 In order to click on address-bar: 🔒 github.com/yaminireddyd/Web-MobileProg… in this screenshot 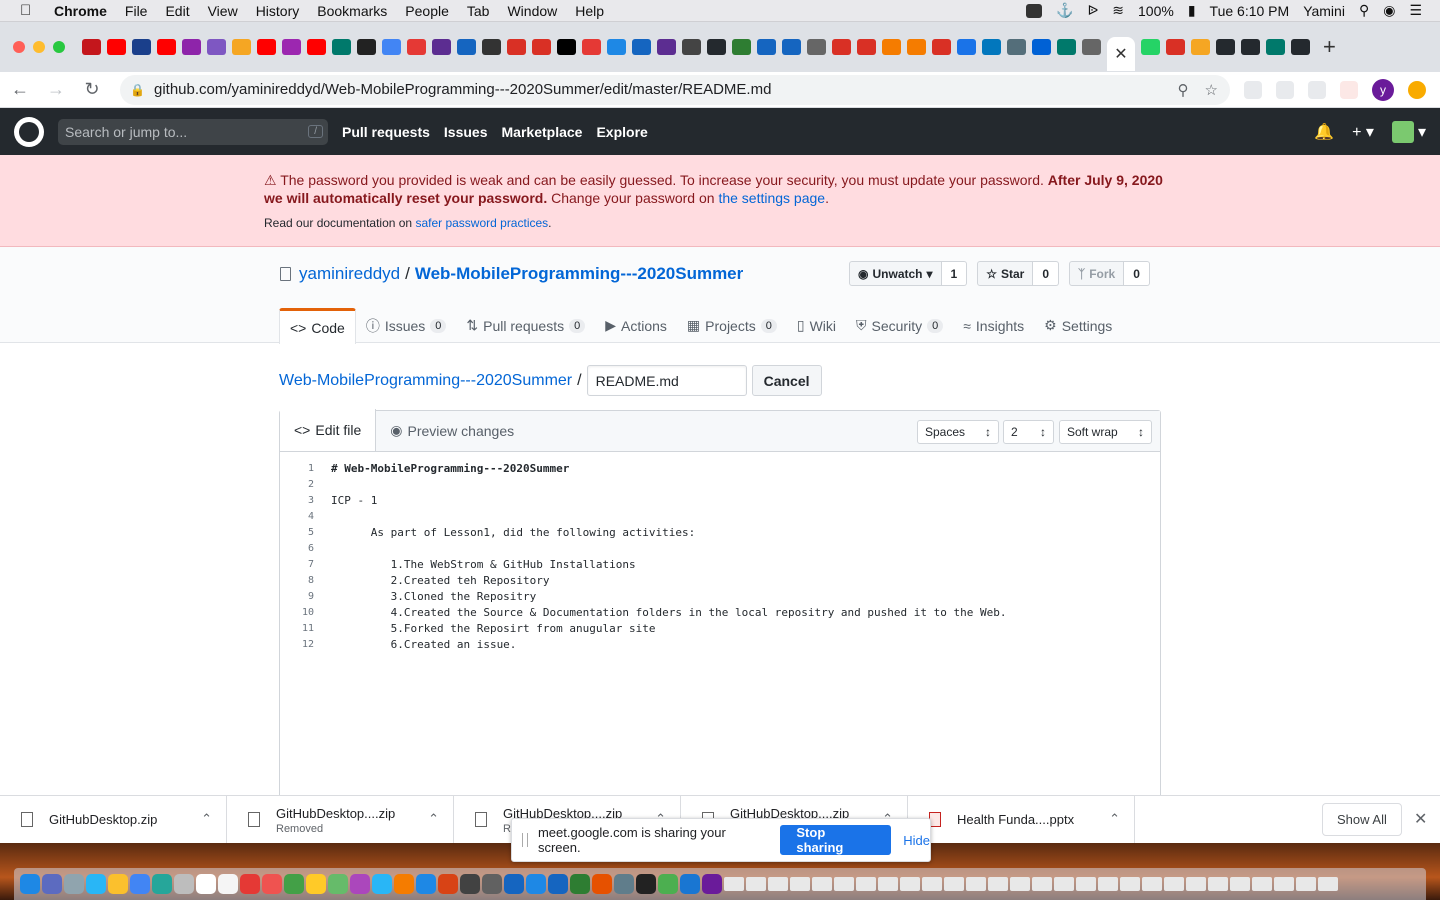, I will do `click(675, 89)`.